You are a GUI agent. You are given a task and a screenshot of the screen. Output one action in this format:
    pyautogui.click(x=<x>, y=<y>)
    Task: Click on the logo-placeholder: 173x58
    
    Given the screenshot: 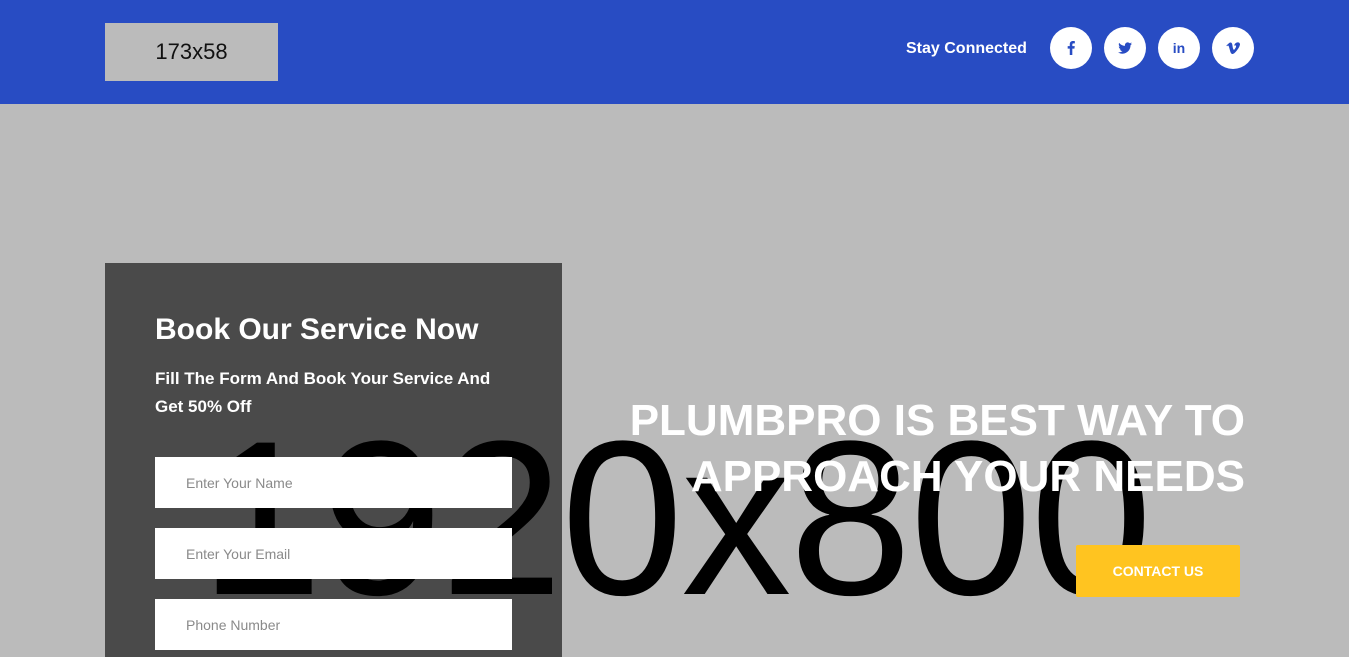 What is the action you would take?
    pyautogui.click(x=191, y=52)
    